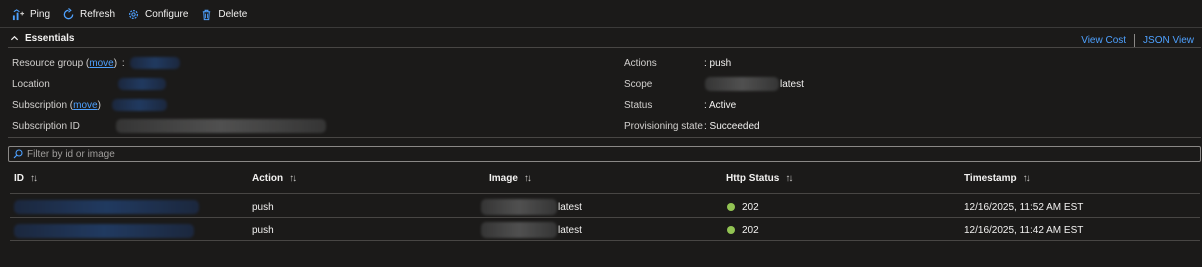  What do you see at coordinates (227, 154) in the screenshot?
I see `filter-input` at bounding box center [227, 154].